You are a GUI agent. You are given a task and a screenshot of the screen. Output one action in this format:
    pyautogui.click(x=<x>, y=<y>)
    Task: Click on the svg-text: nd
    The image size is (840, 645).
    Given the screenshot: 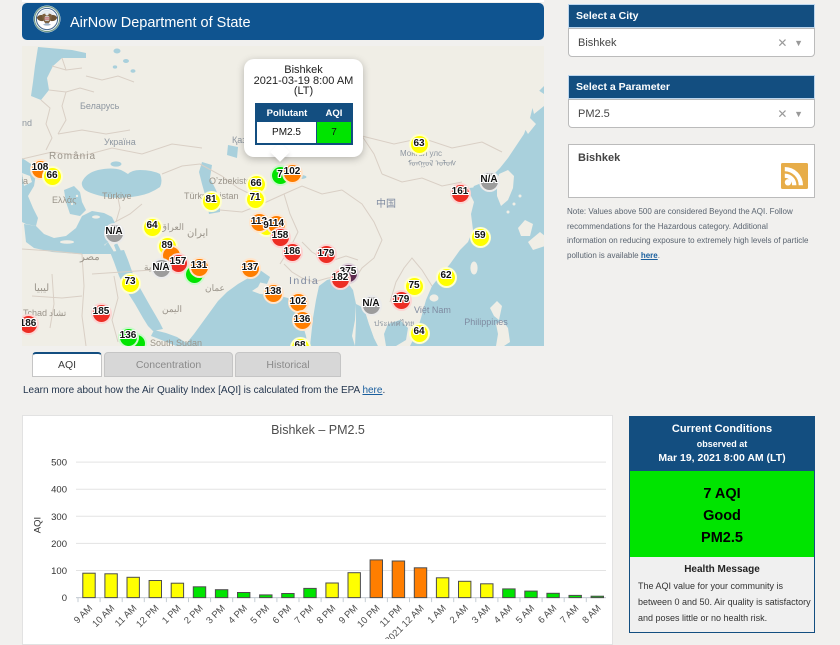 What is the action you would take?
    pyautogui.click(x=27, y=123)
    